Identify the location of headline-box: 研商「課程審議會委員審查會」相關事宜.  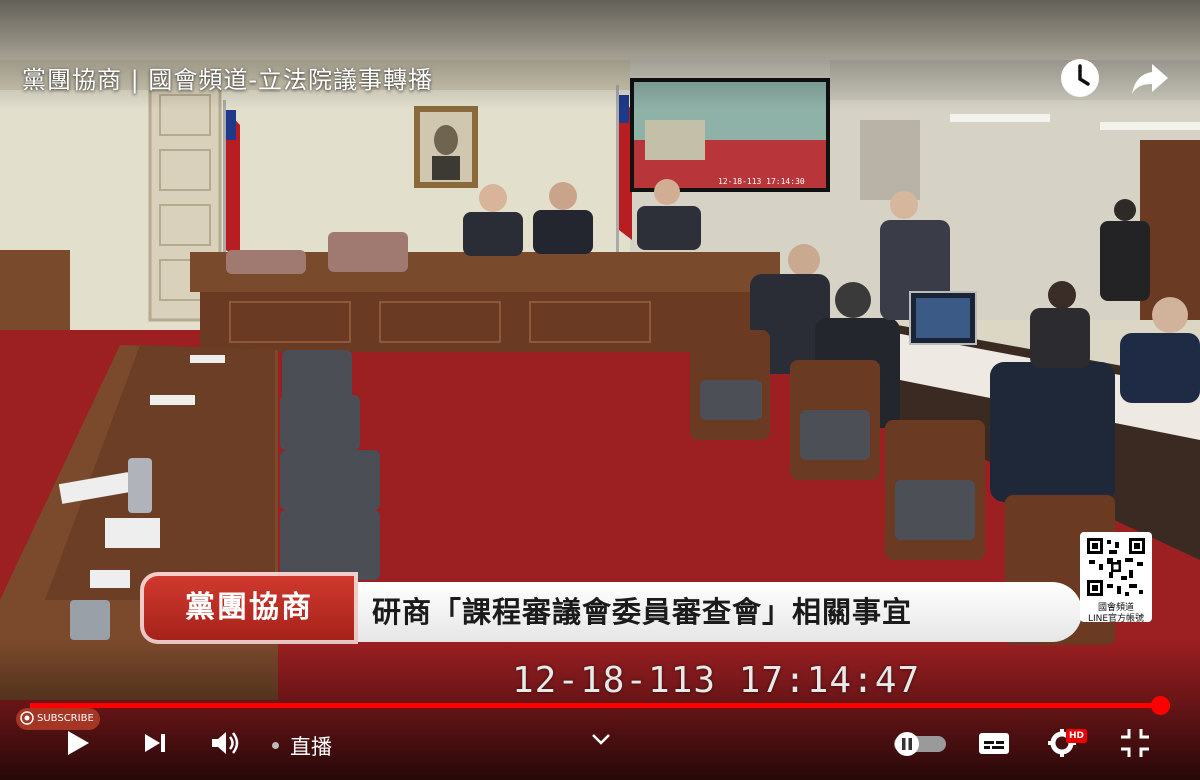
(719, 612).